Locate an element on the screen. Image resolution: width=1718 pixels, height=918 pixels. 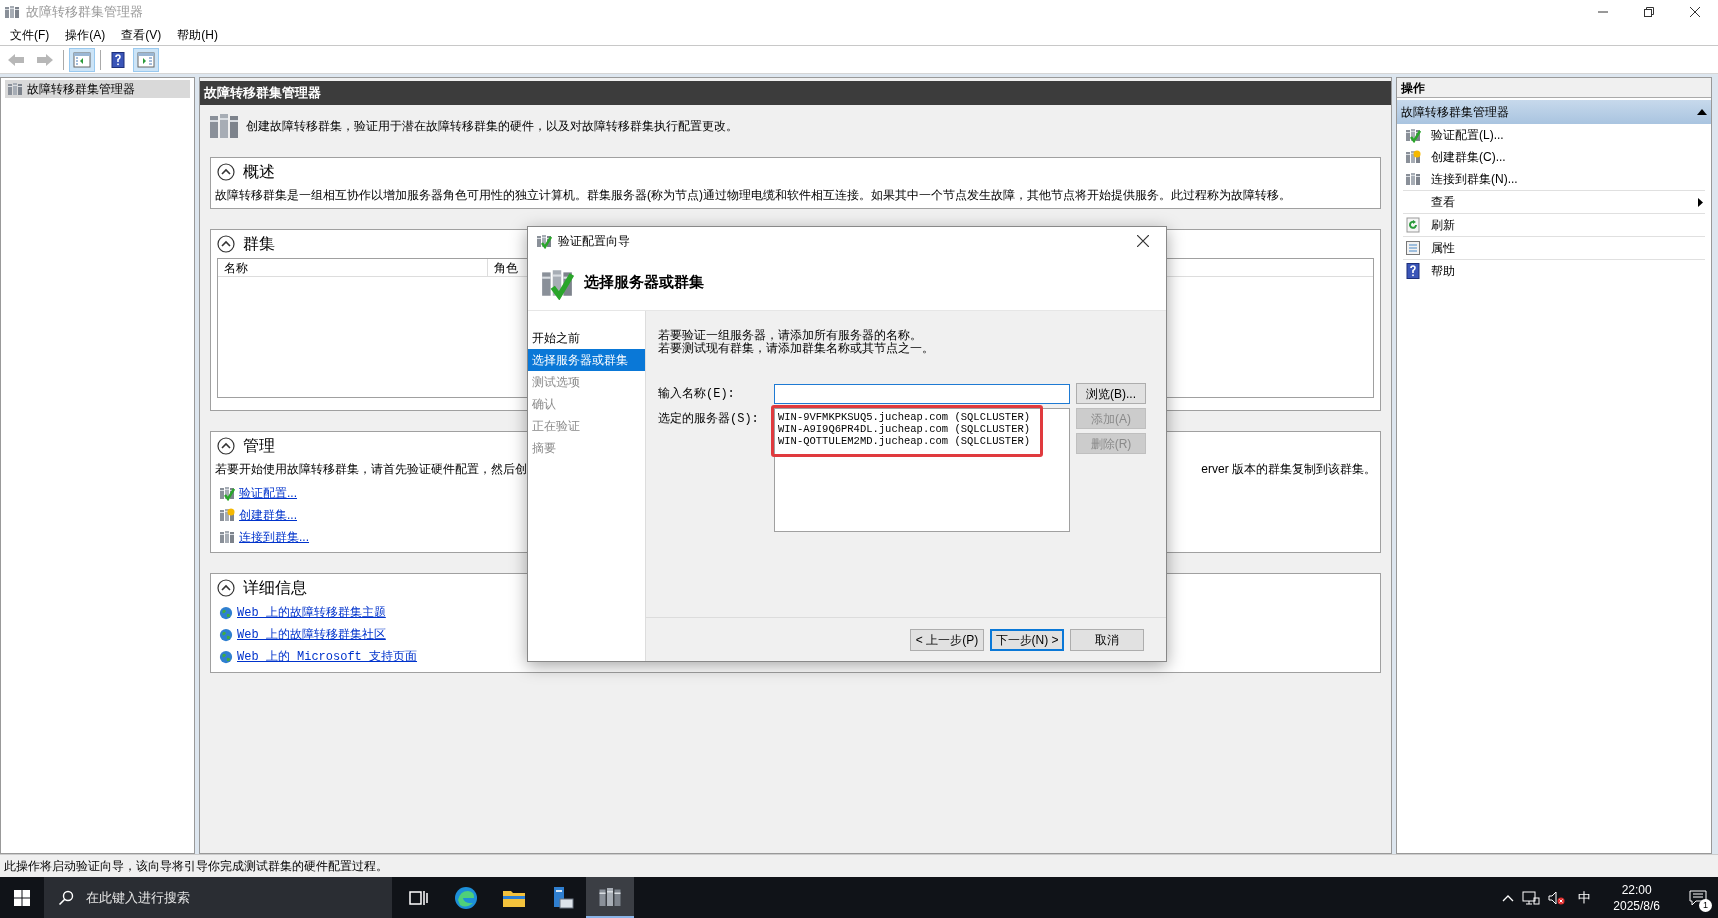
window-title: 故障转移群集管理器 is located at coordinates (84, 12).